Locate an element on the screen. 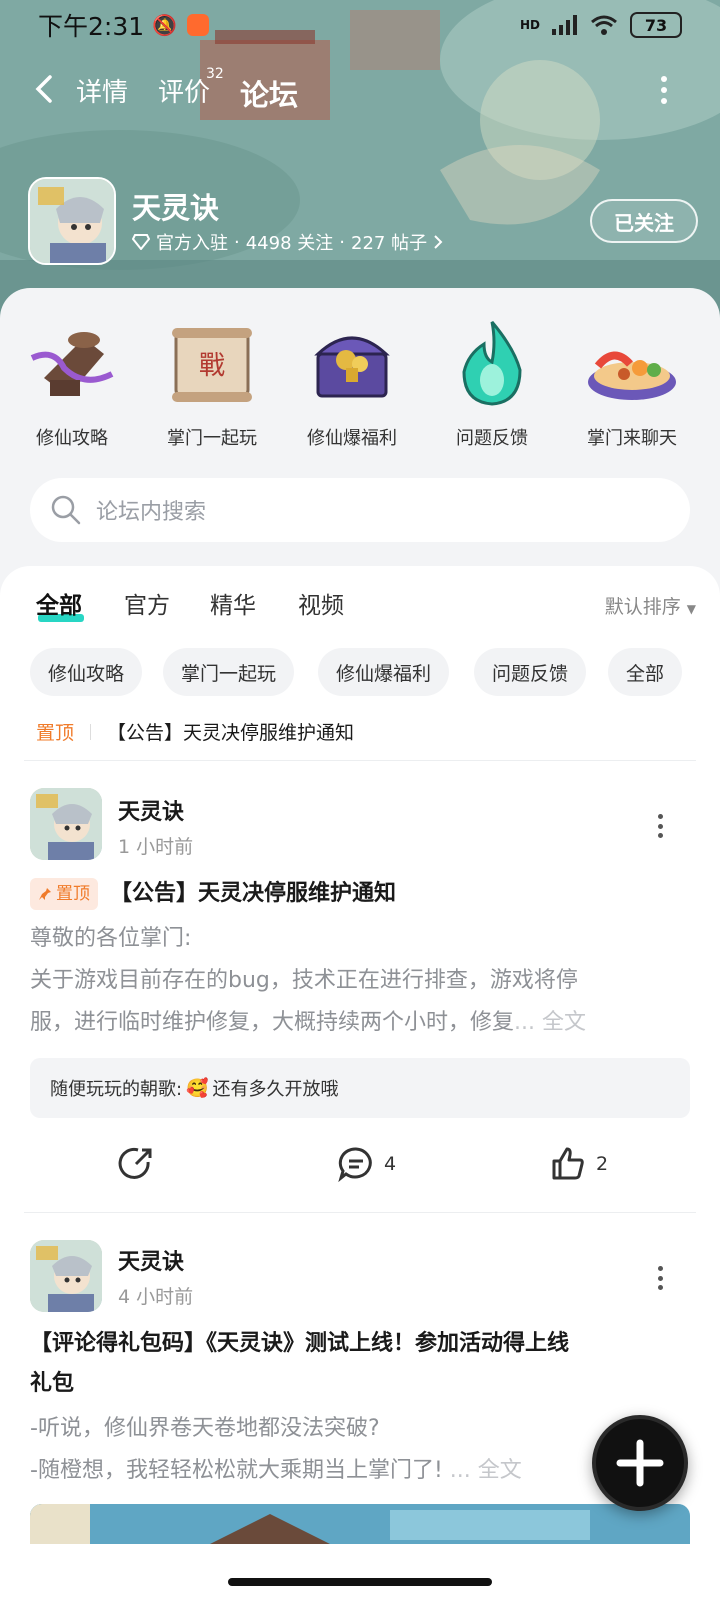 This screenshot has width=720, height=1600. top-nav: 详情 评价 32 论坛 is located at coordinates (360, 90).